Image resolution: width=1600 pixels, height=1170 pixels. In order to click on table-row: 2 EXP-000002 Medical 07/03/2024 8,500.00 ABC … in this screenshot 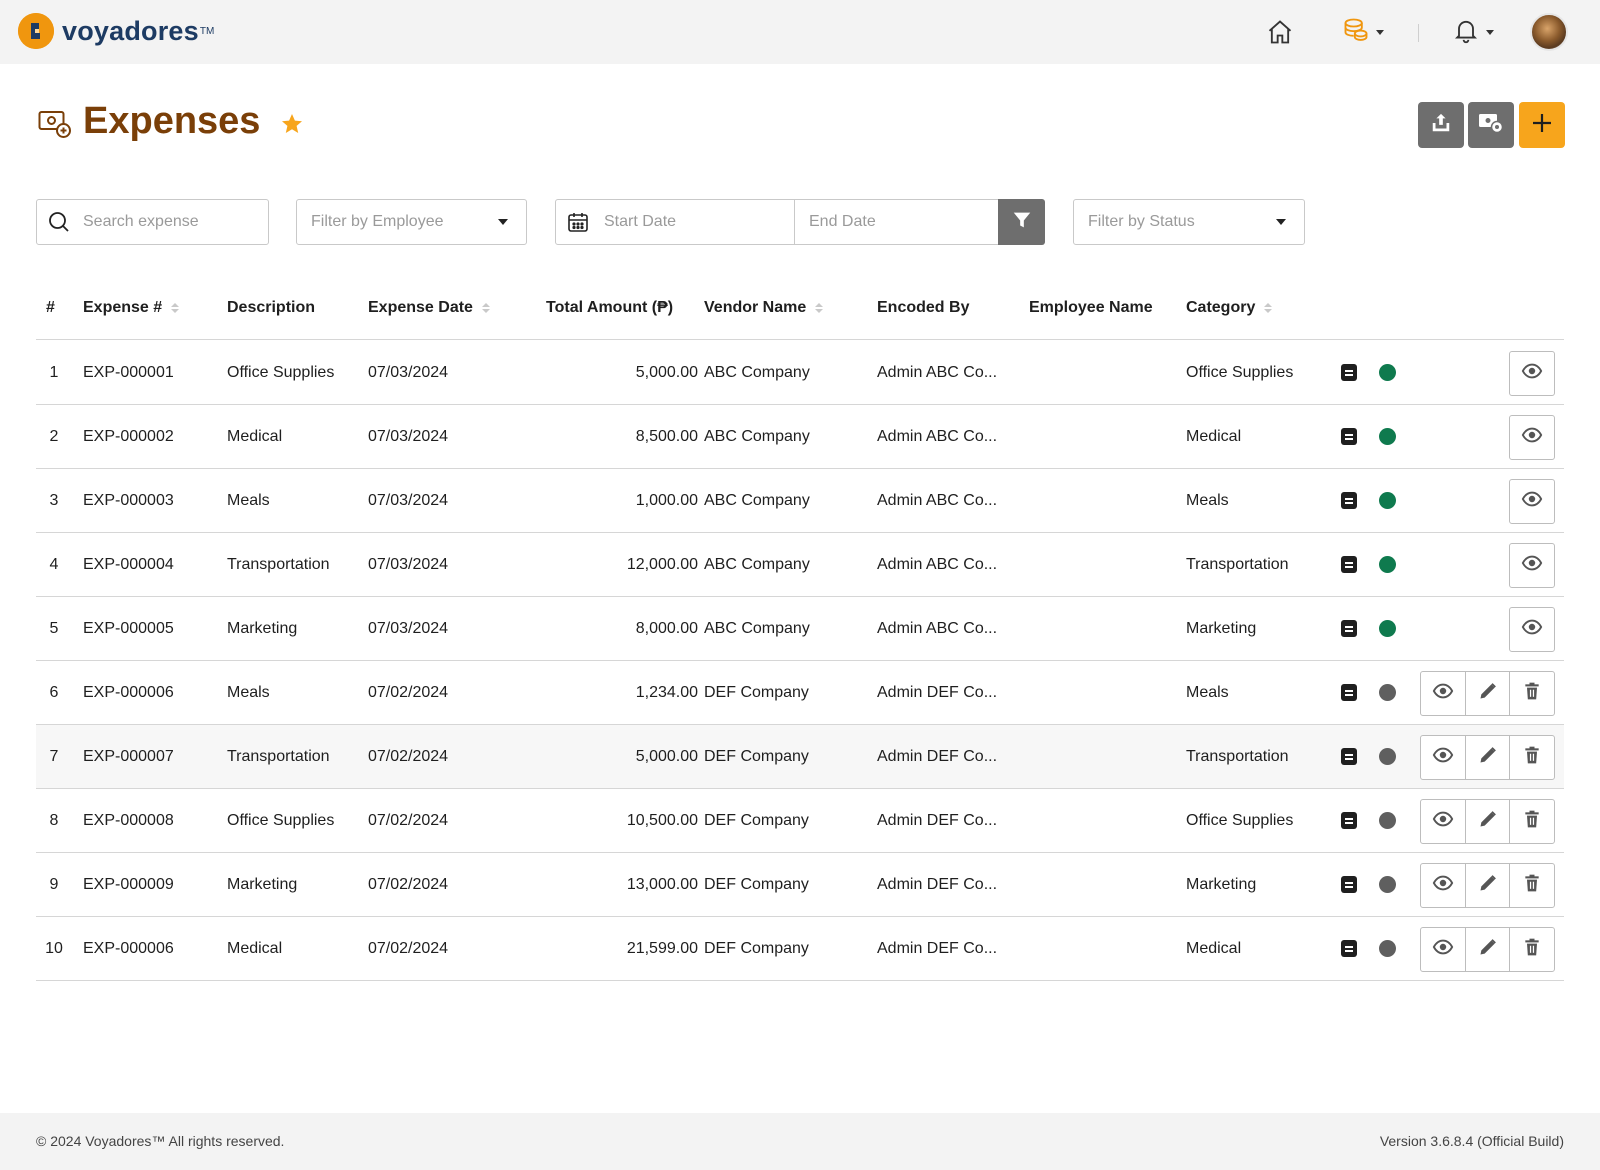, I will do `click(800, 437)`.